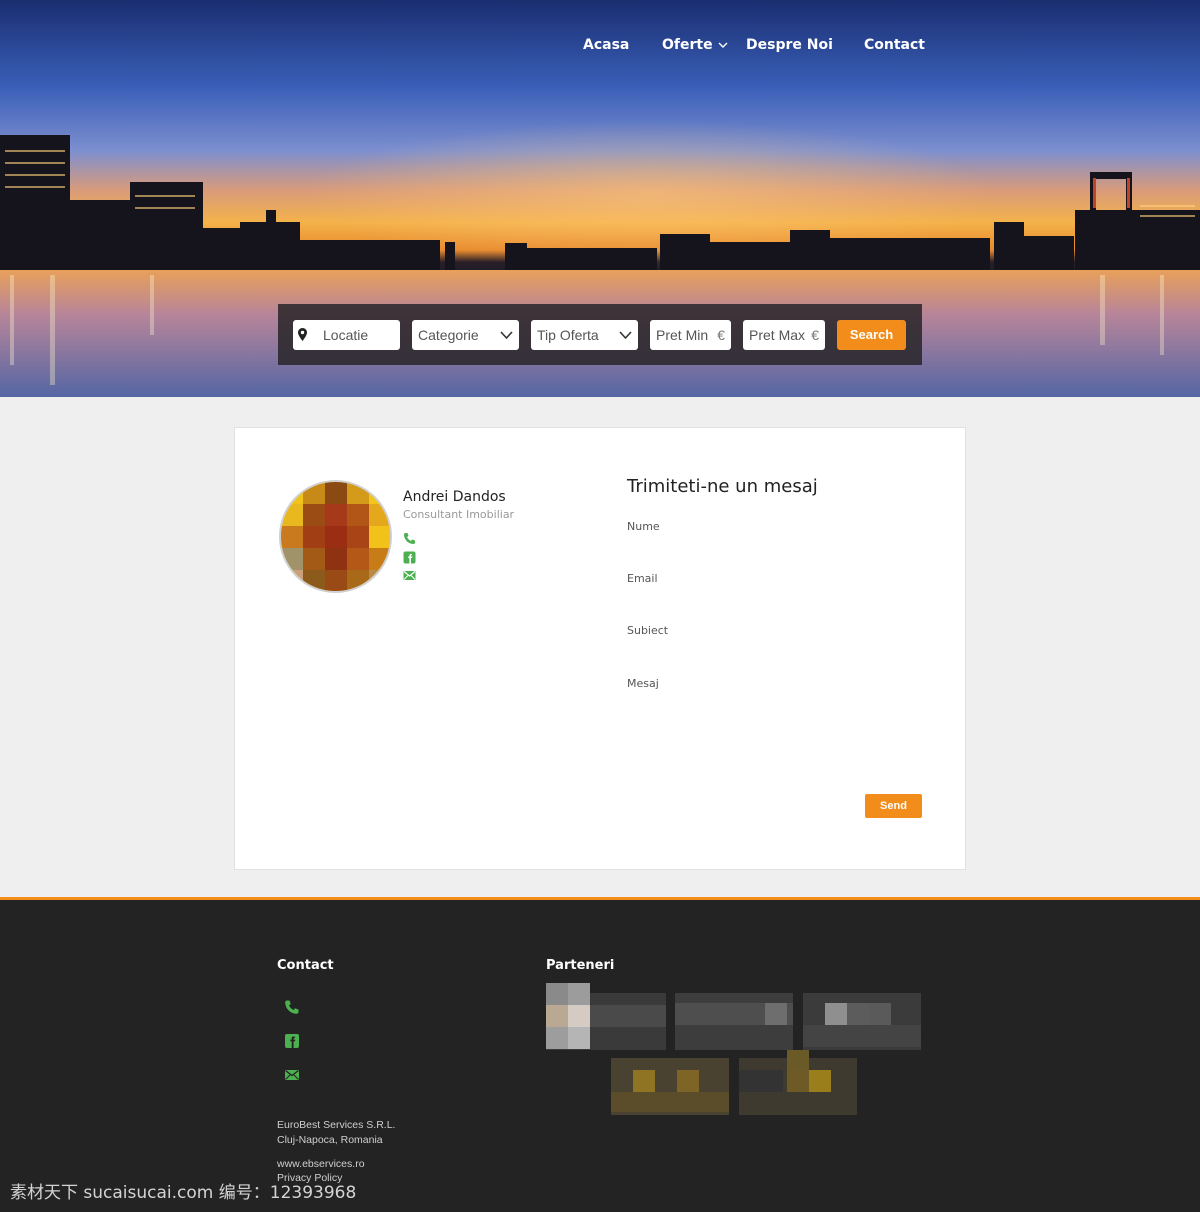 This screenshot has width=1200, height=1212. Describe the element at coordinates (687, 45) in the screenshot. I see `nav-oferte-label: Oferte` at that location.